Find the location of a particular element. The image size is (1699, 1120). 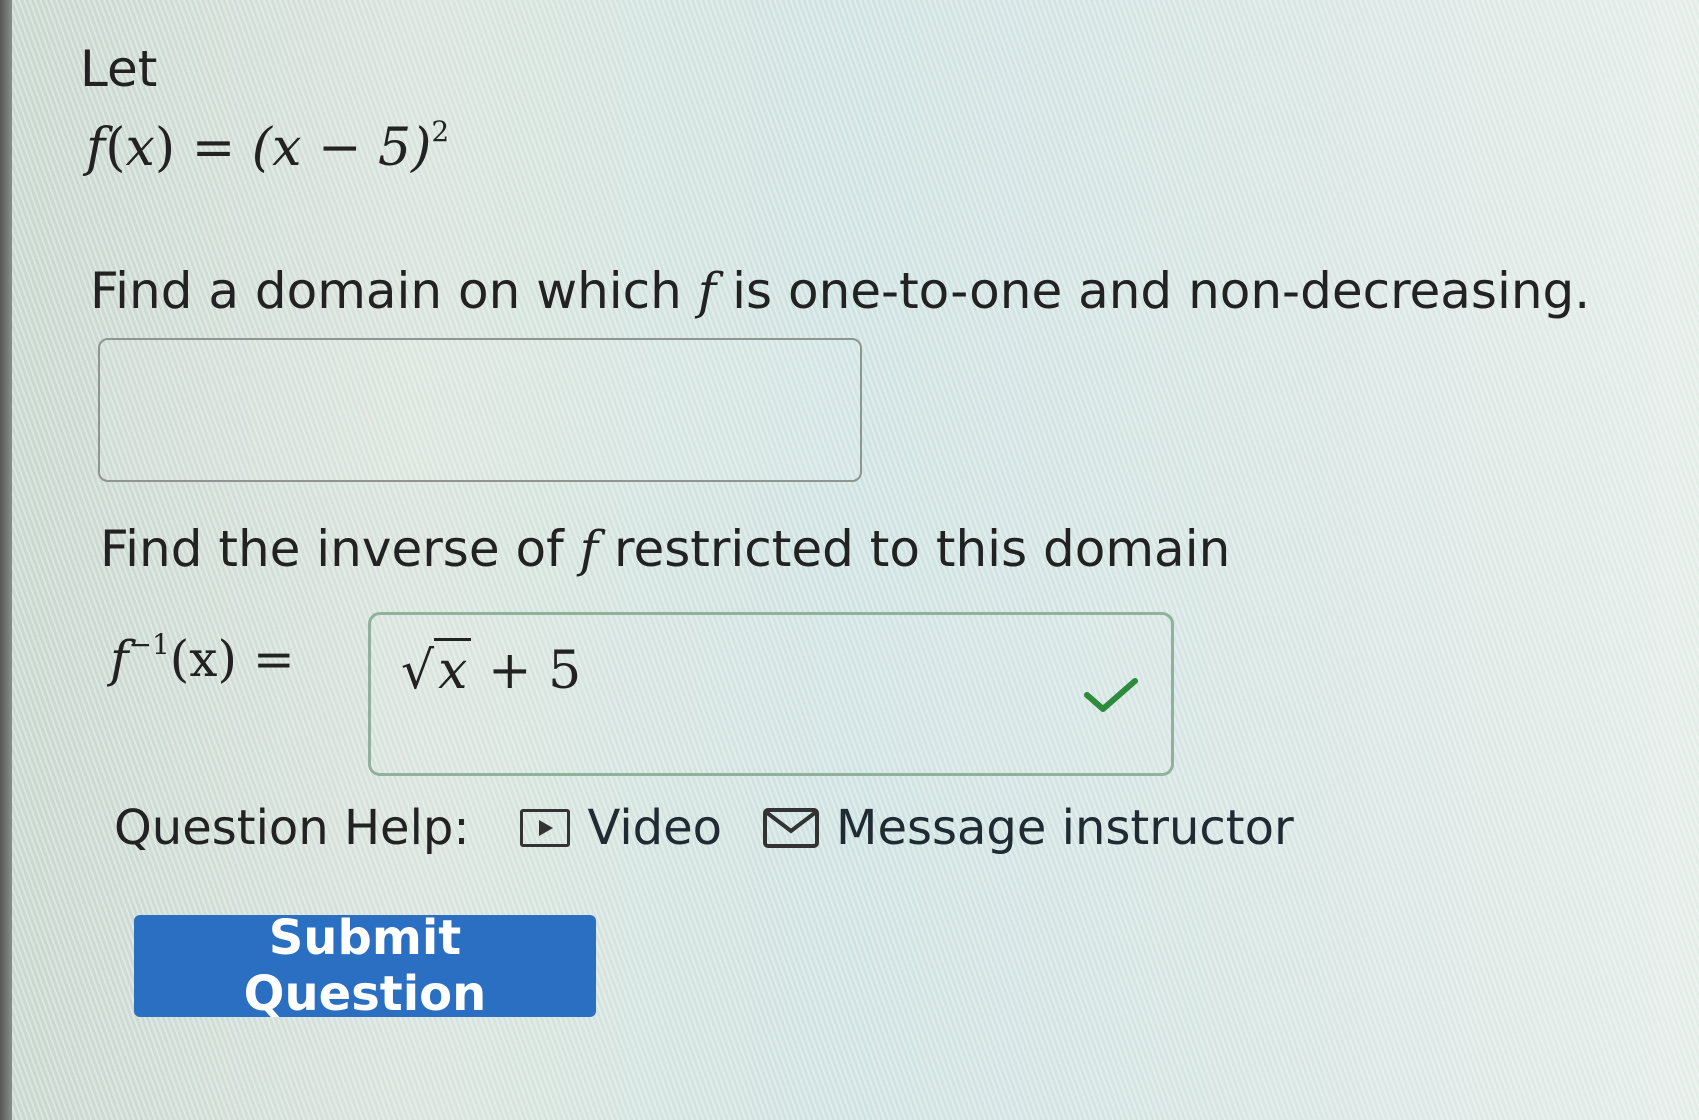

domain-question-text-end: is one-to-one and non-decreasing. is located at coordinates (1153, 291).